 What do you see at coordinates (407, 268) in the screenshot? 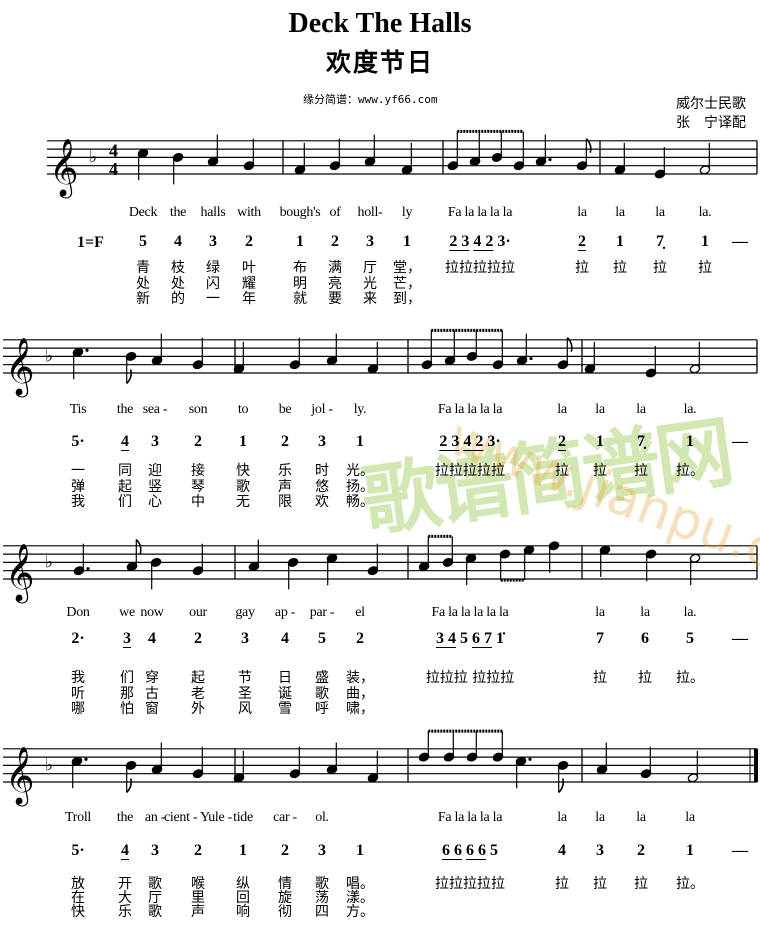
I see `chinese-lyric: 堂，` at bounding box center [407, 268].